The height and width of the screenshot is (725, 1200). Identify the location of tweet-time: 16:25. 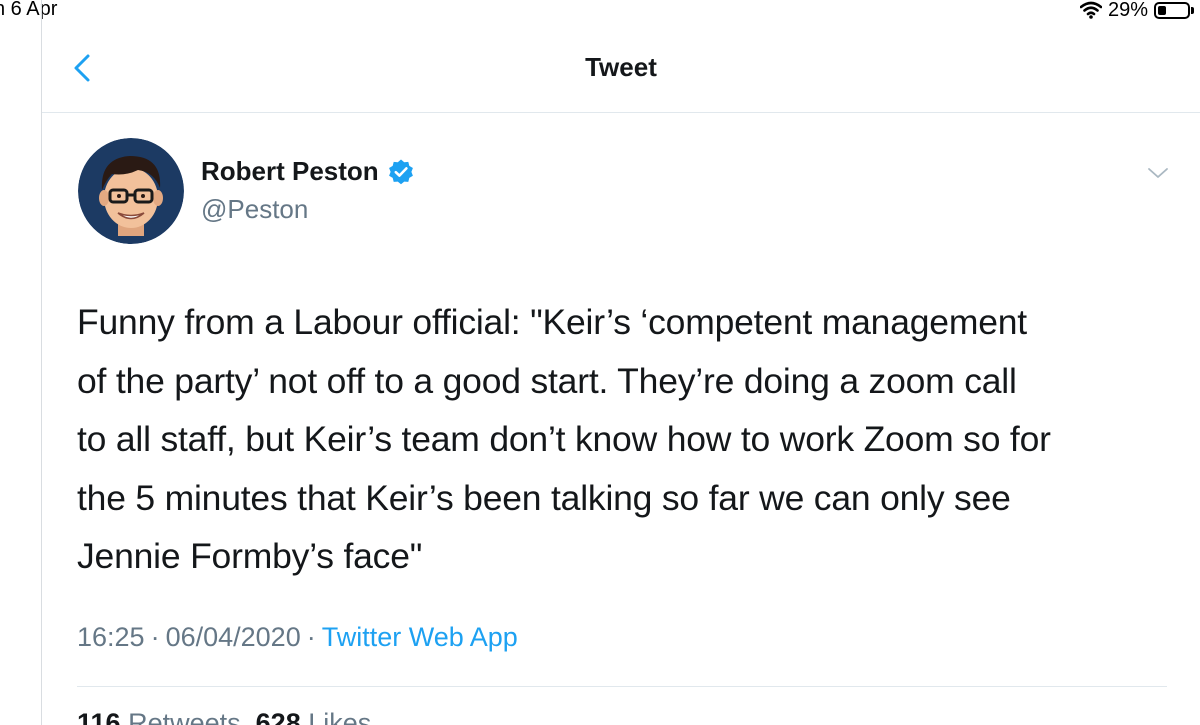
(111, 637).